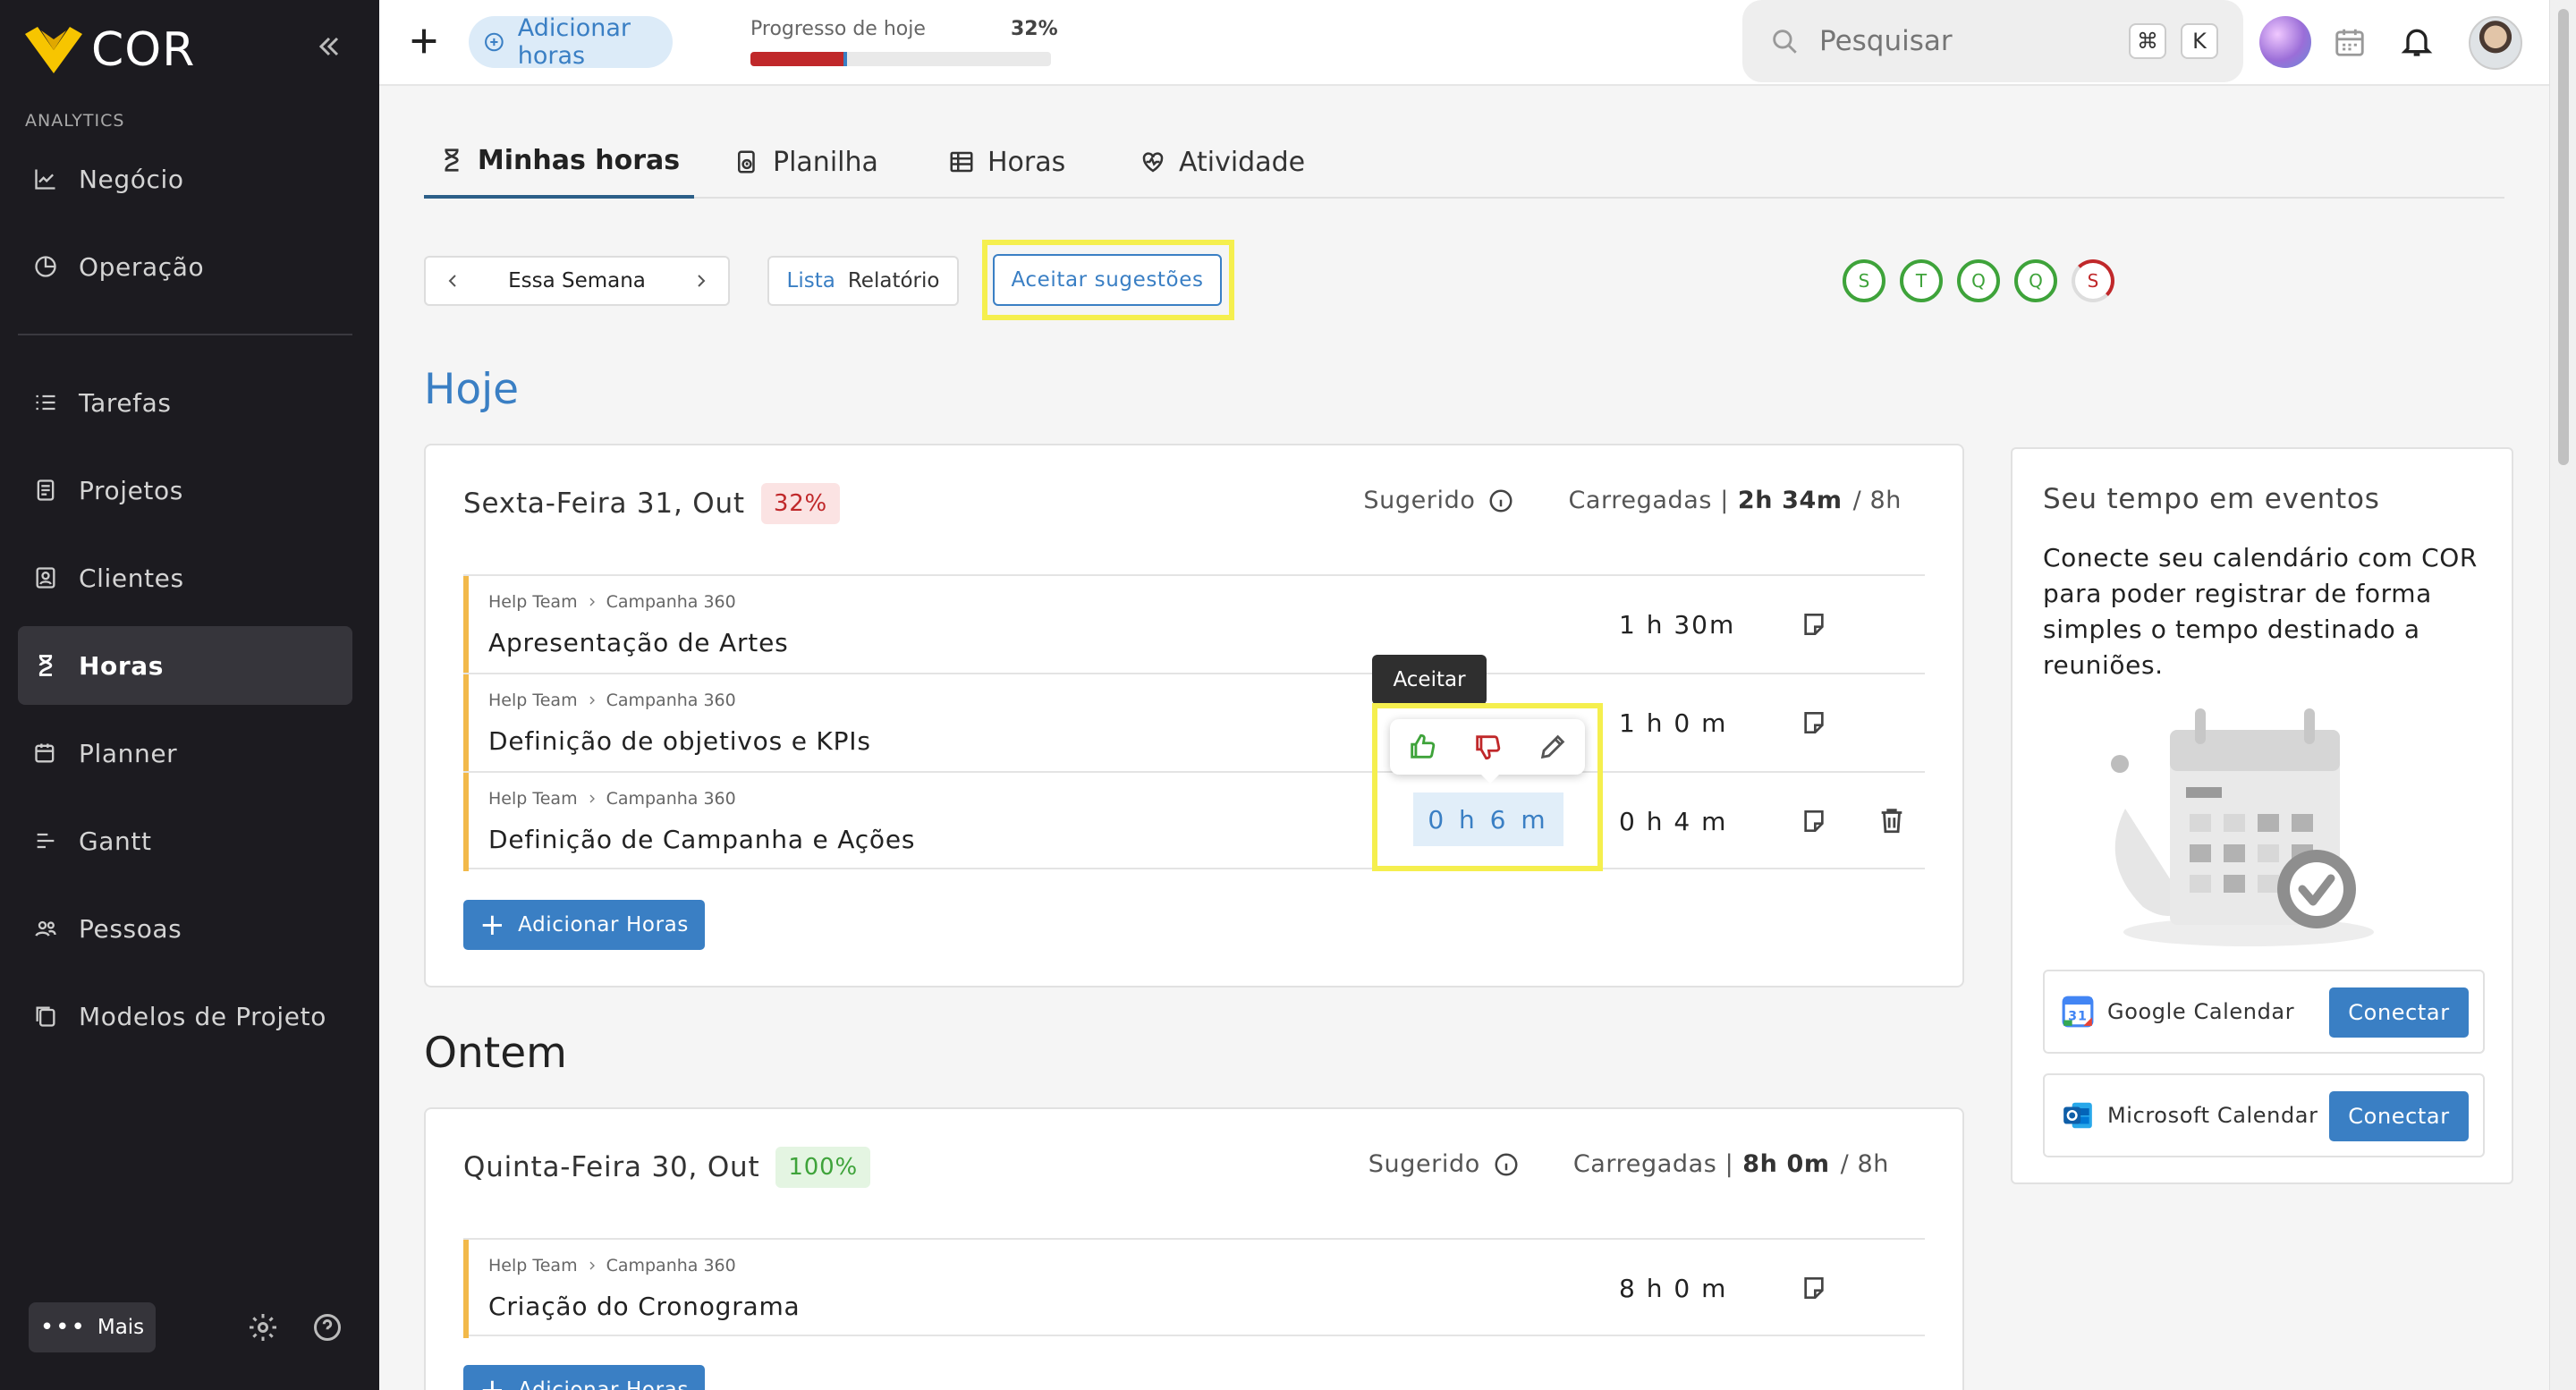 The width and height of the screenshot is (2576, 1390). I want to click on sidebar-item-label: Planner, so click(128, 753).